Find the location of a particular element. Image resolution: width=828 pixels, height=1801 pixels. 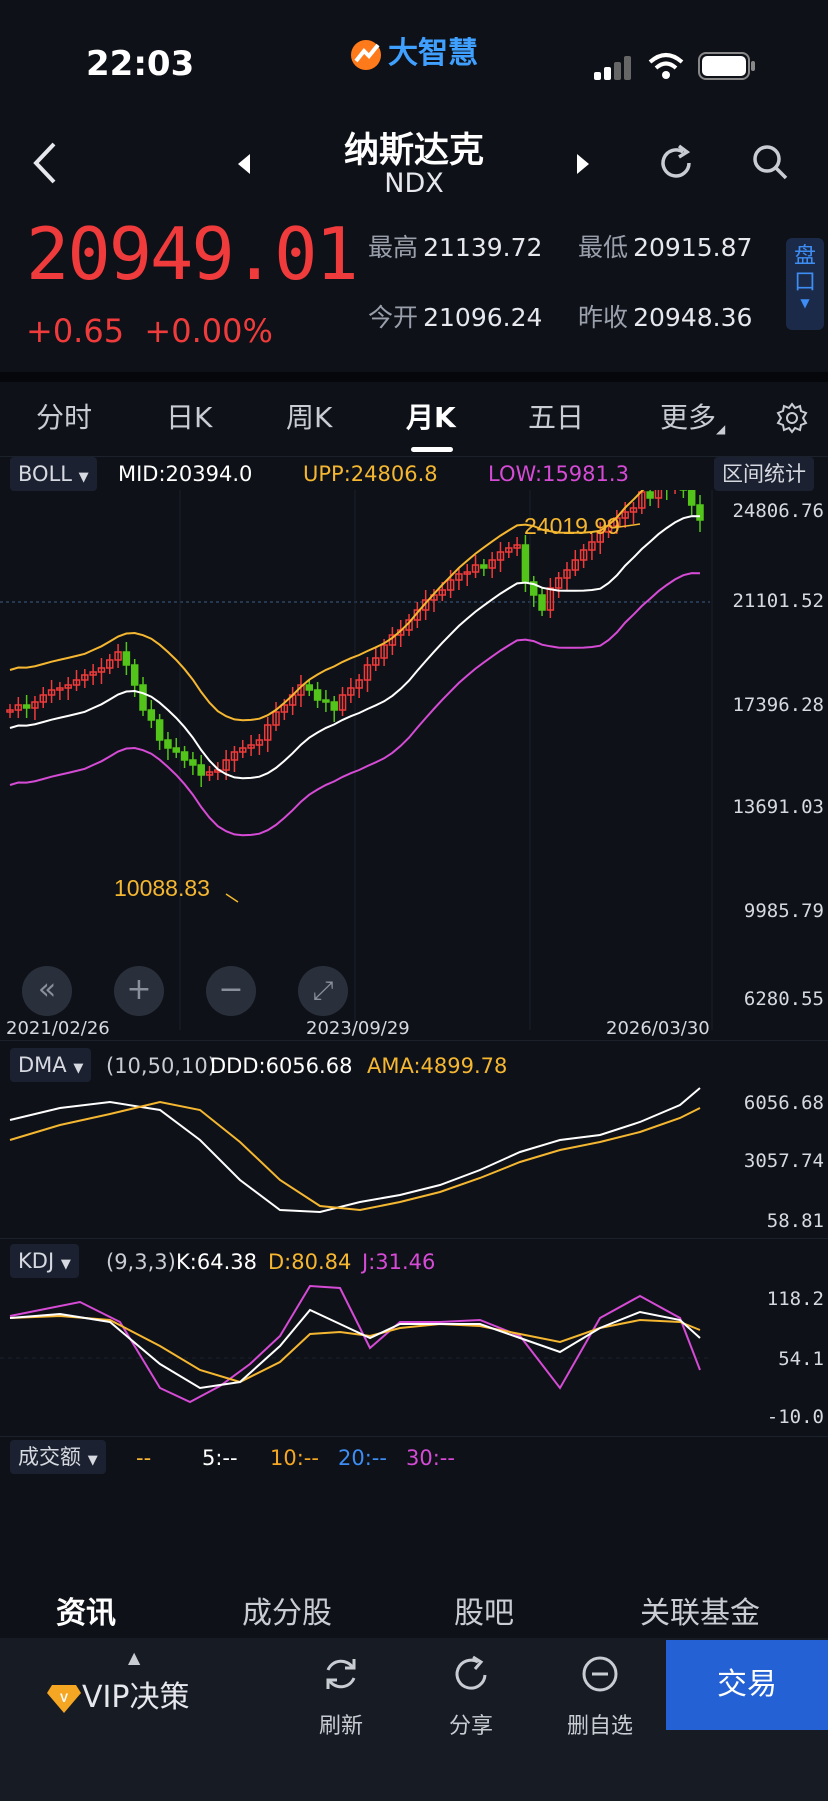

scroll-left-button: « is located at coordinates (47, 991).